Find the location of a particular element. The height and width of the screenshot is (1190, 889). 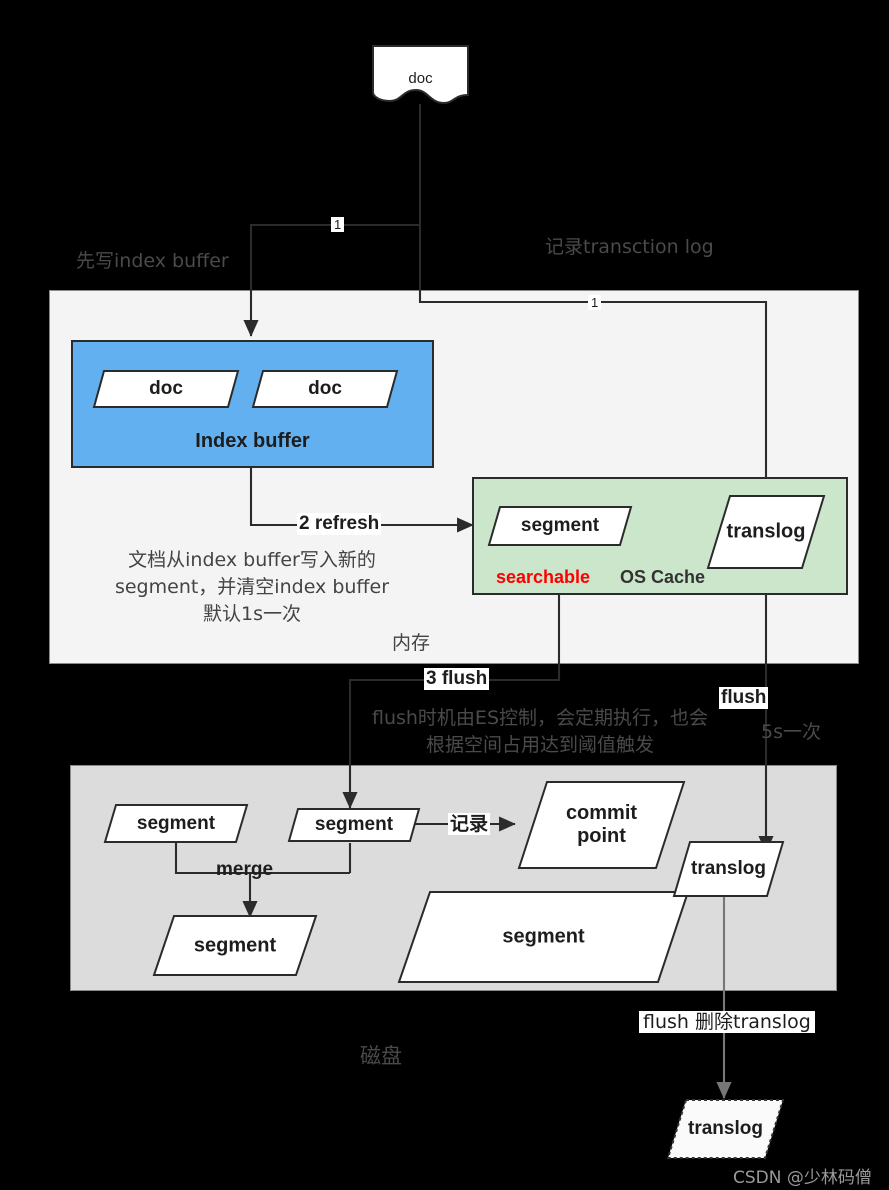

refresh-desc-line1: 文档从index buffer写入新的 is located at coordinates (252, 560).